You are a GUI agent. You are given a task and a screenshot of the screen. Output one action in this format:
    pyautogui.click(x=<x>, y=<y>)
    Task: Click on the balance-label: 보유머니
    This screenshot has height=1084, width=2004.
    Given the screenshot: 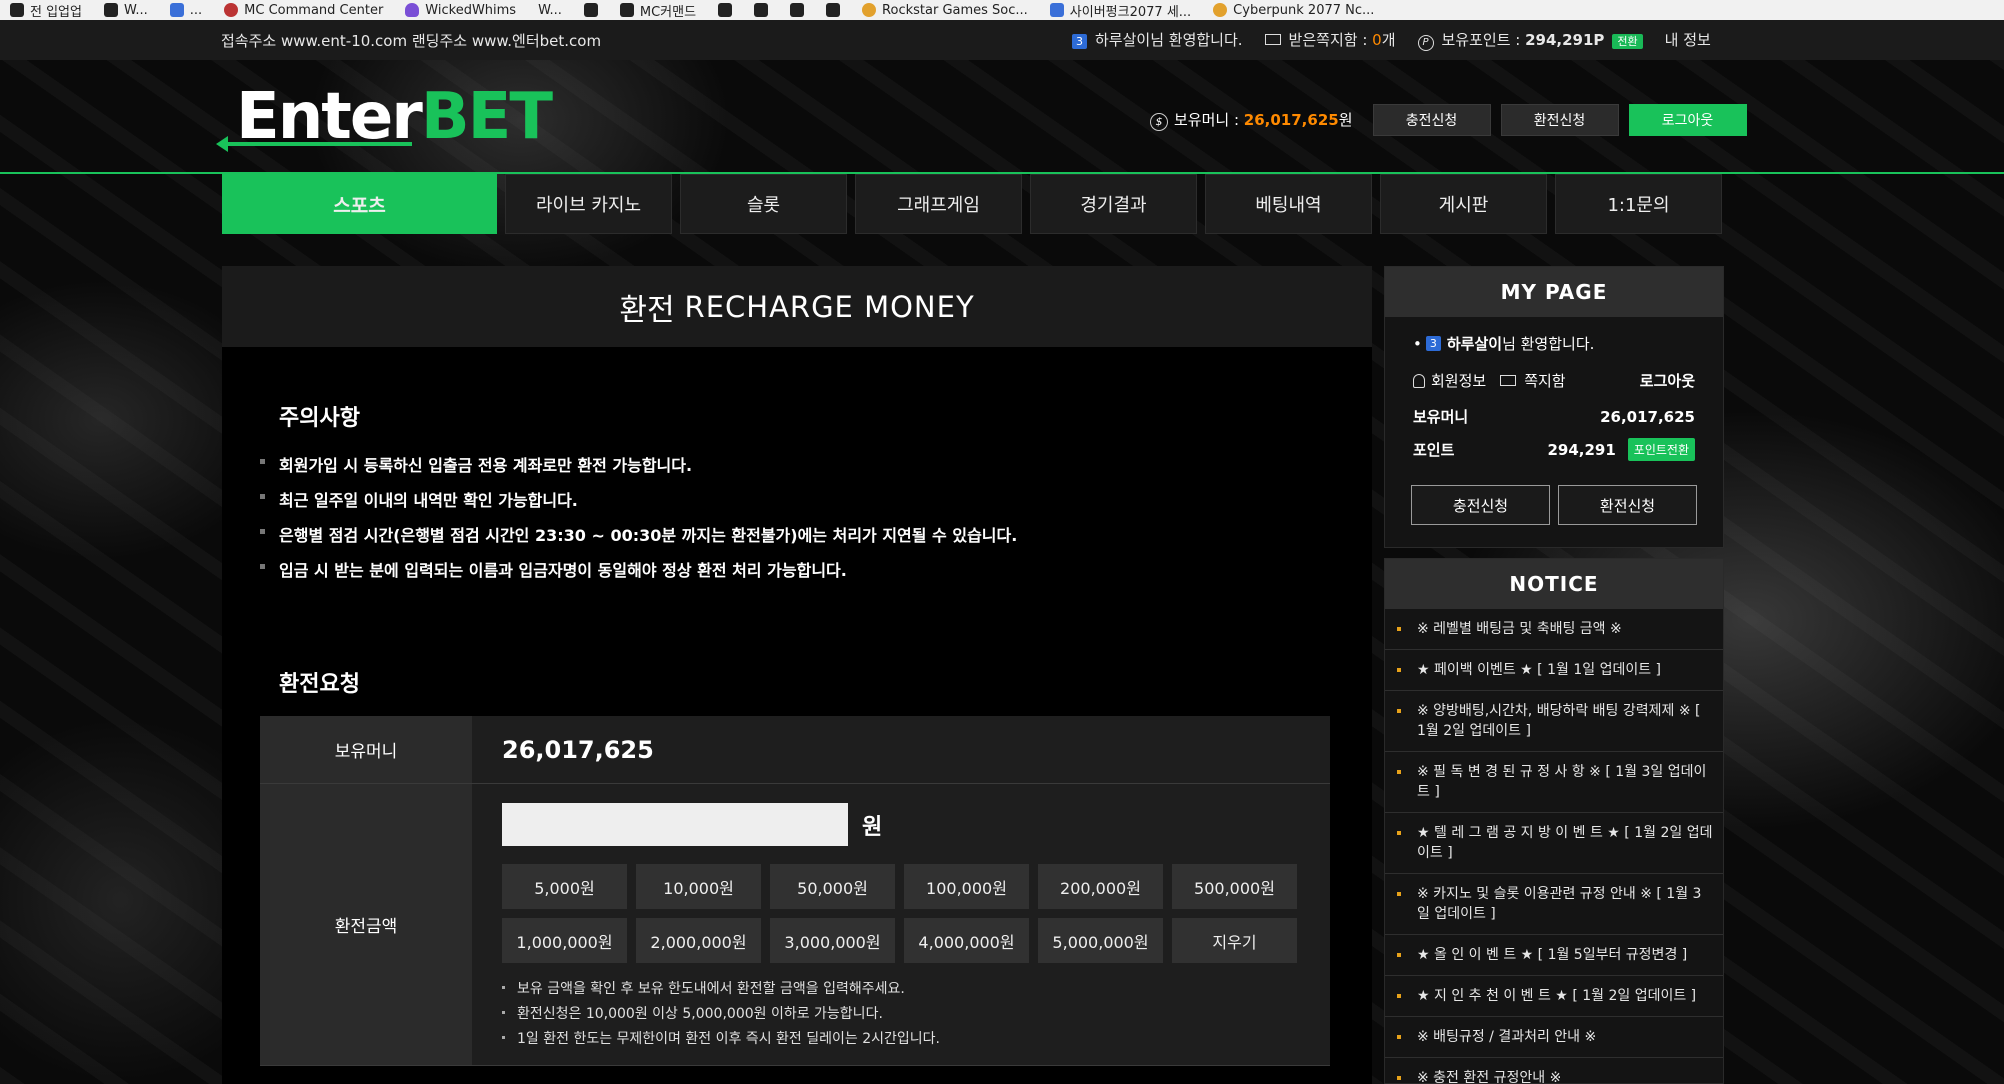 What is the action you would take?
    pyautogui.click(x=366, y=749)
    